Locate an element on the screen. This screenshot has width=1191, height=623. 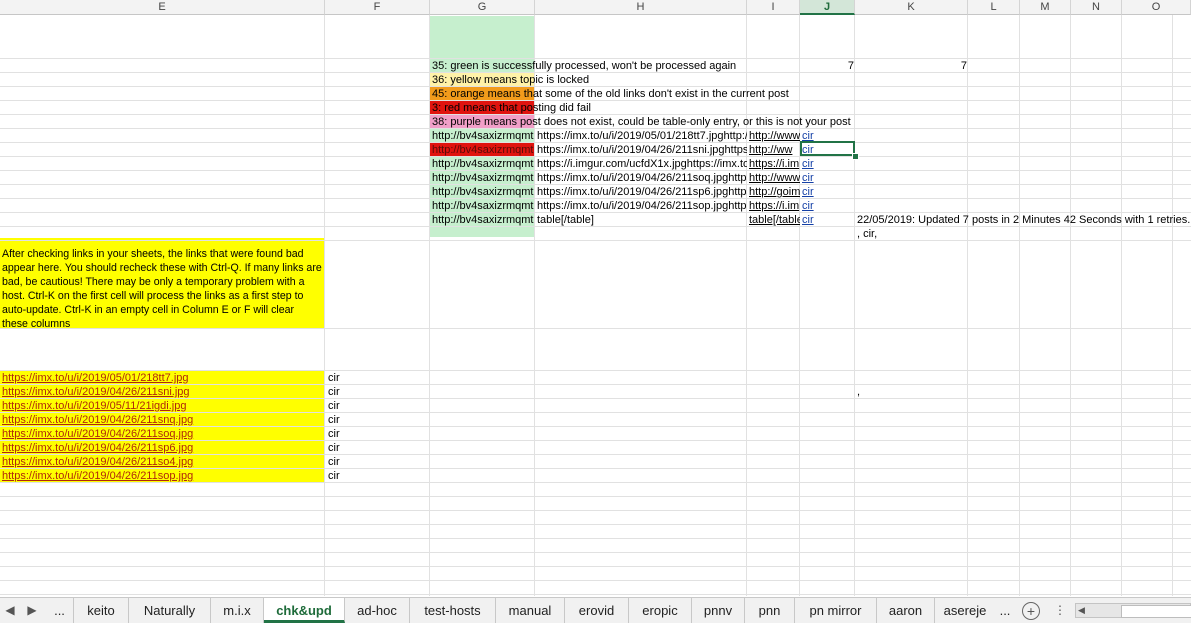
bad-link: https://imx.to/u/i/2019/04/26/211so4.jpg is located at coordinates (96, 462).